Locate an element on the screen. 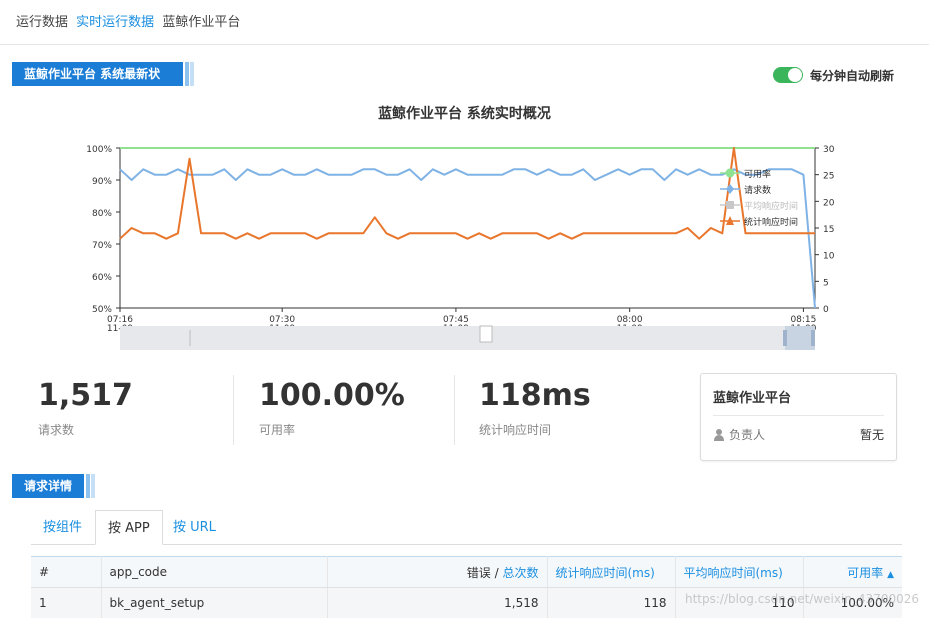 The width and height of the screenshot is (929, 618). stat-value: 1,517 is located at coordinates (85, 395).